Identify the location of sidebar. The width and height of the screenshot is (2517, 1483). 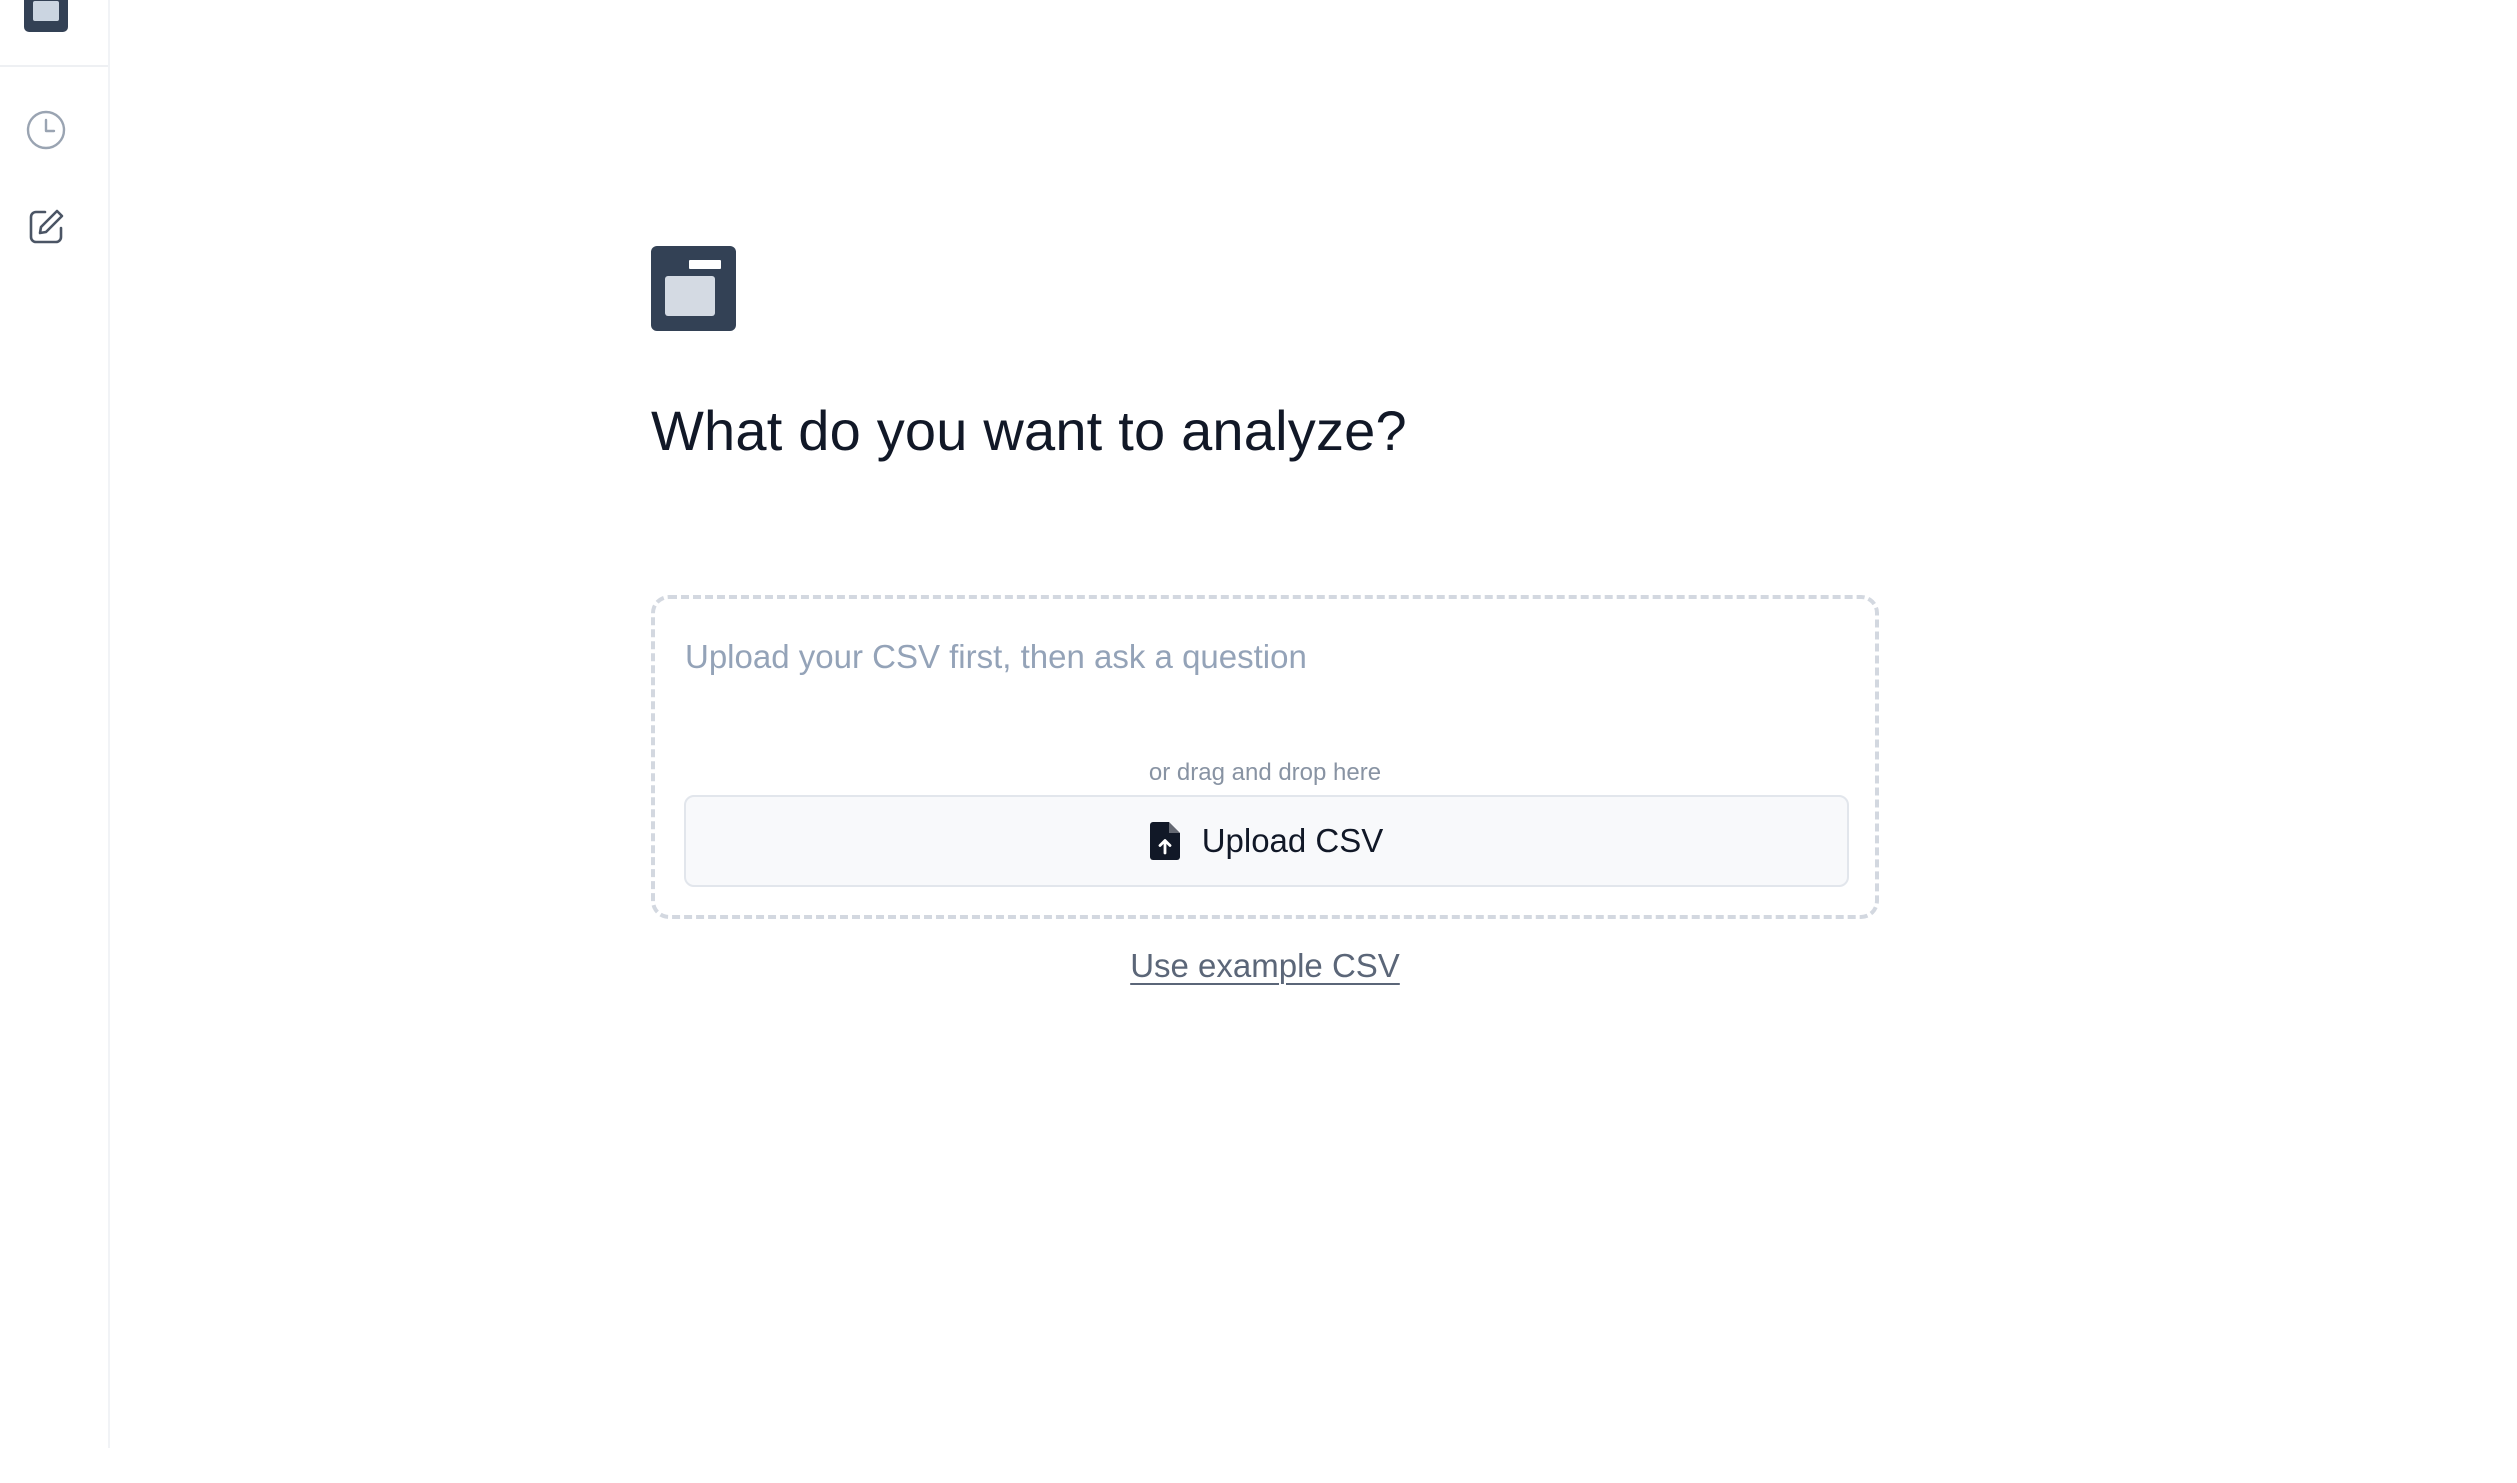
(55, 724).